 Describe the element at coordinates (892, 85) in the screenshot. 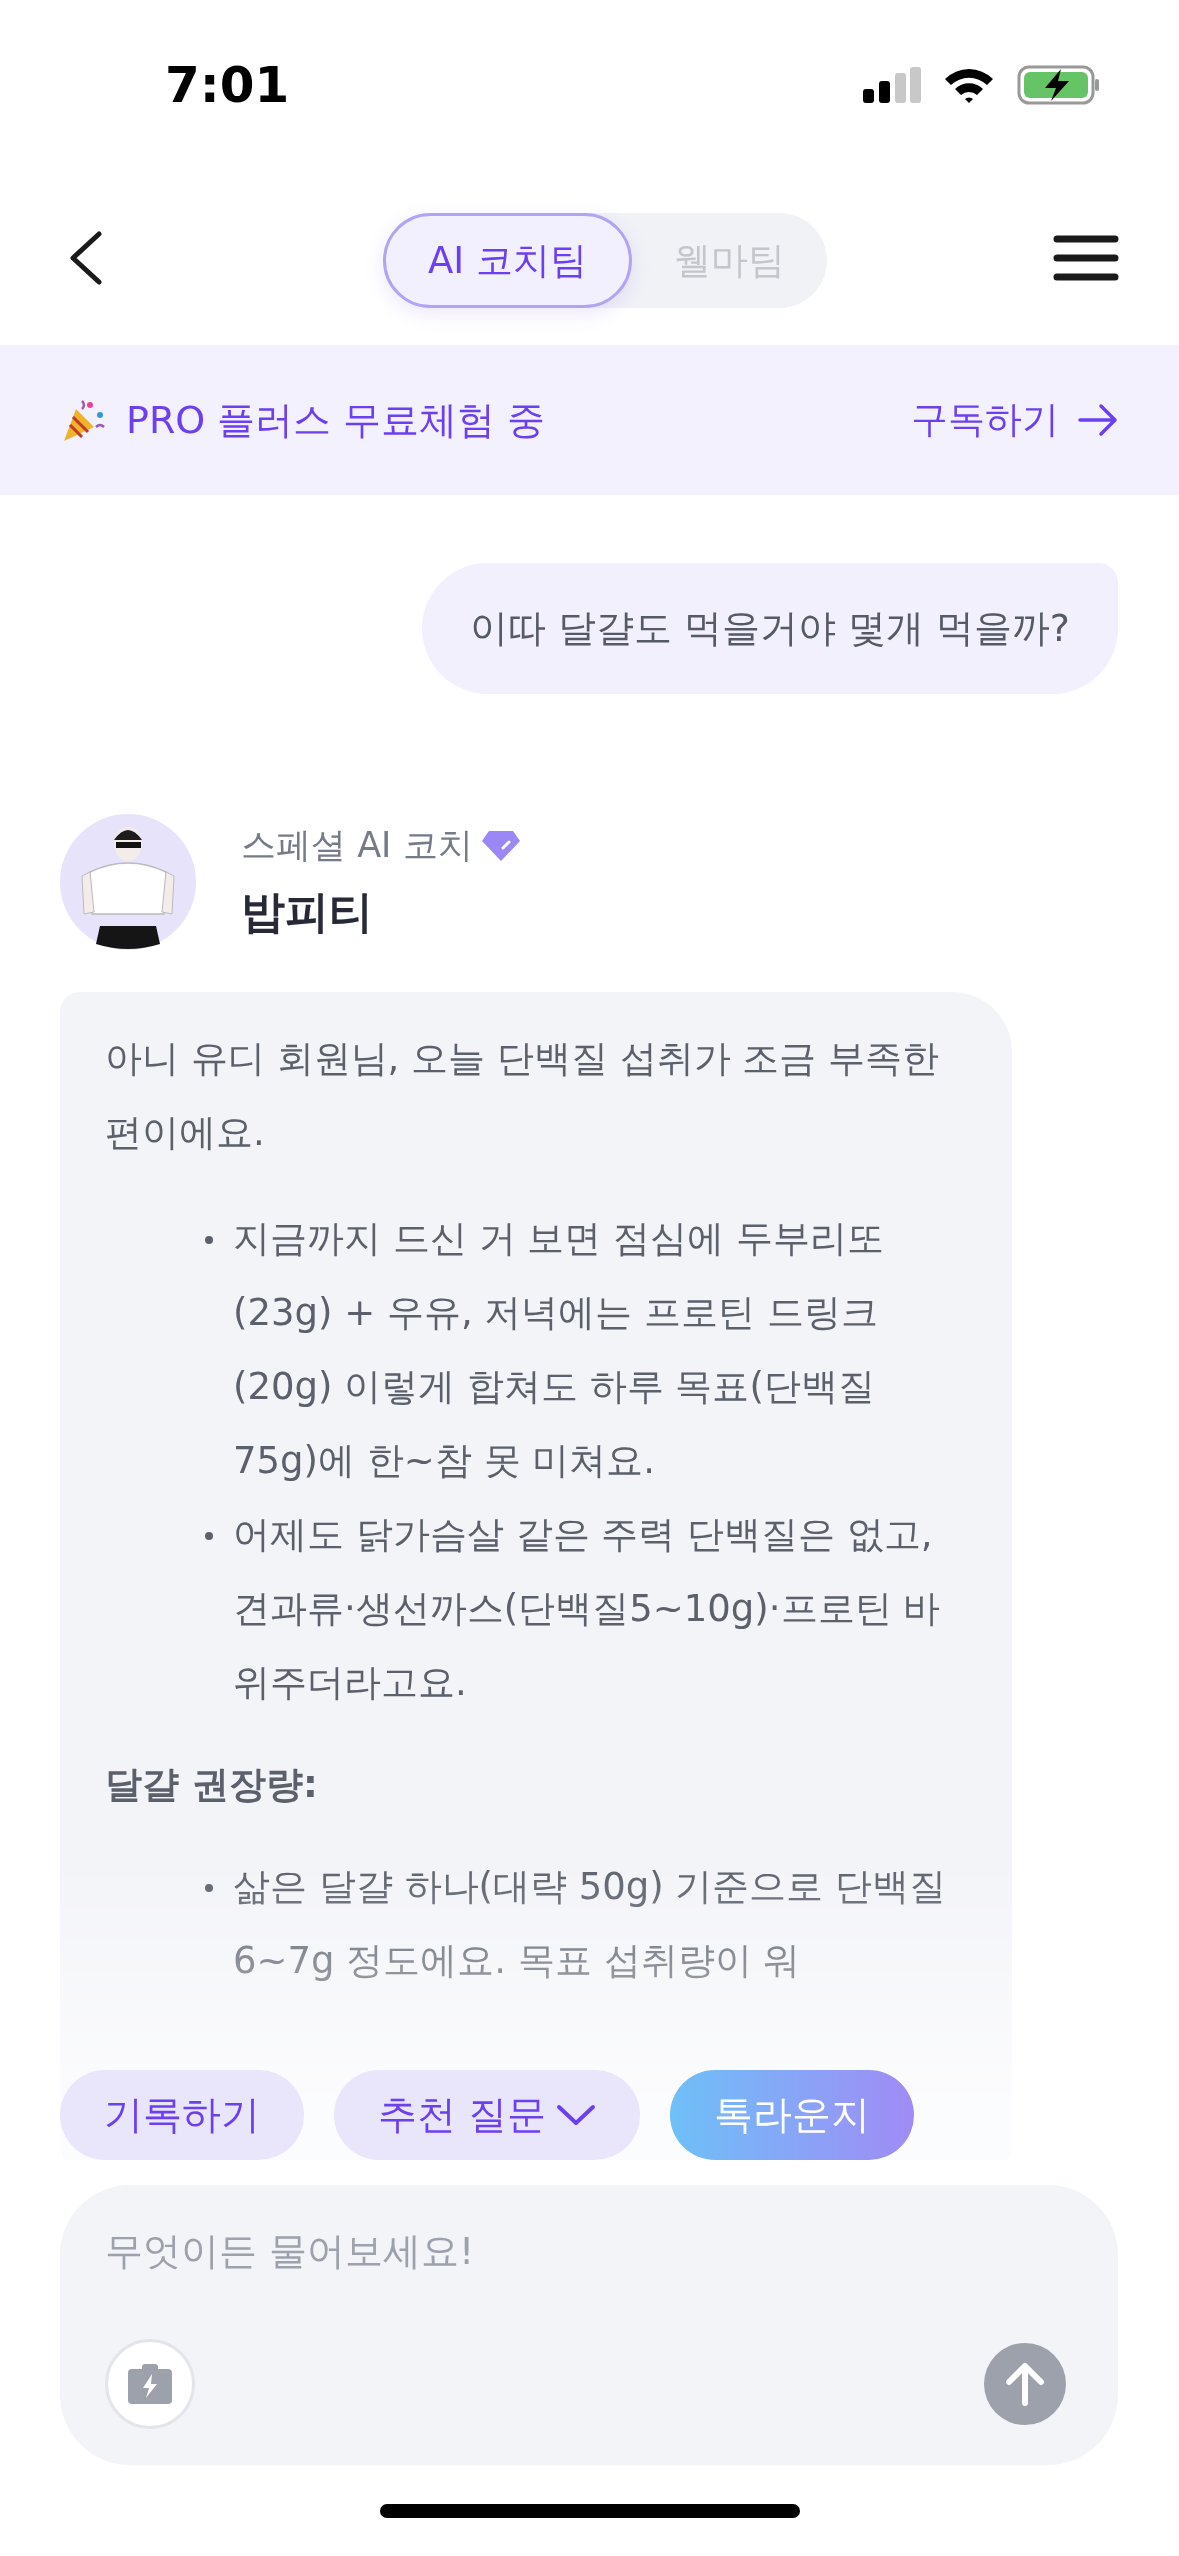

I see `signal-icon` at that location.